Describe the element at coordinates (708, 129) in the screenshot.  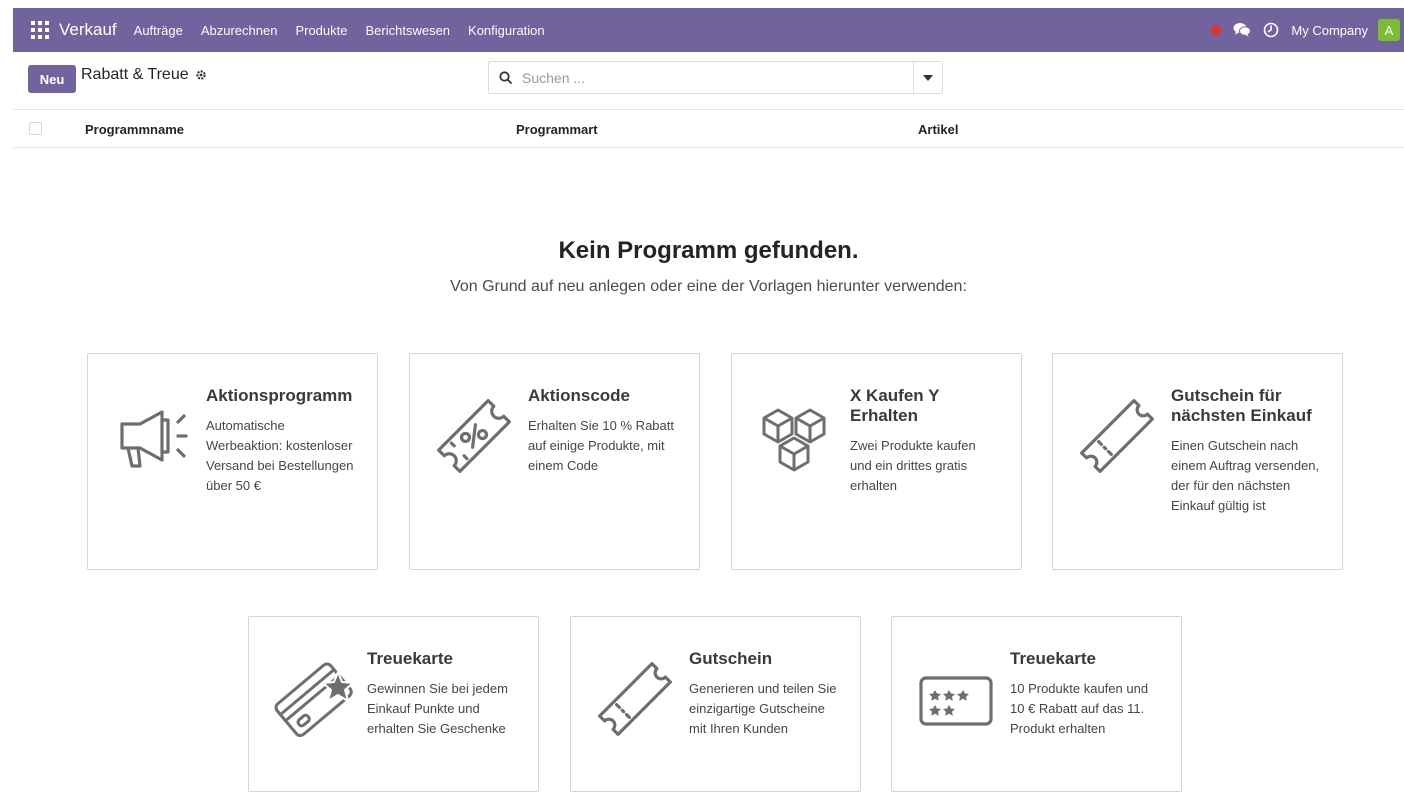
I see `list-header: Programmname Programmart Artikel` at that location.